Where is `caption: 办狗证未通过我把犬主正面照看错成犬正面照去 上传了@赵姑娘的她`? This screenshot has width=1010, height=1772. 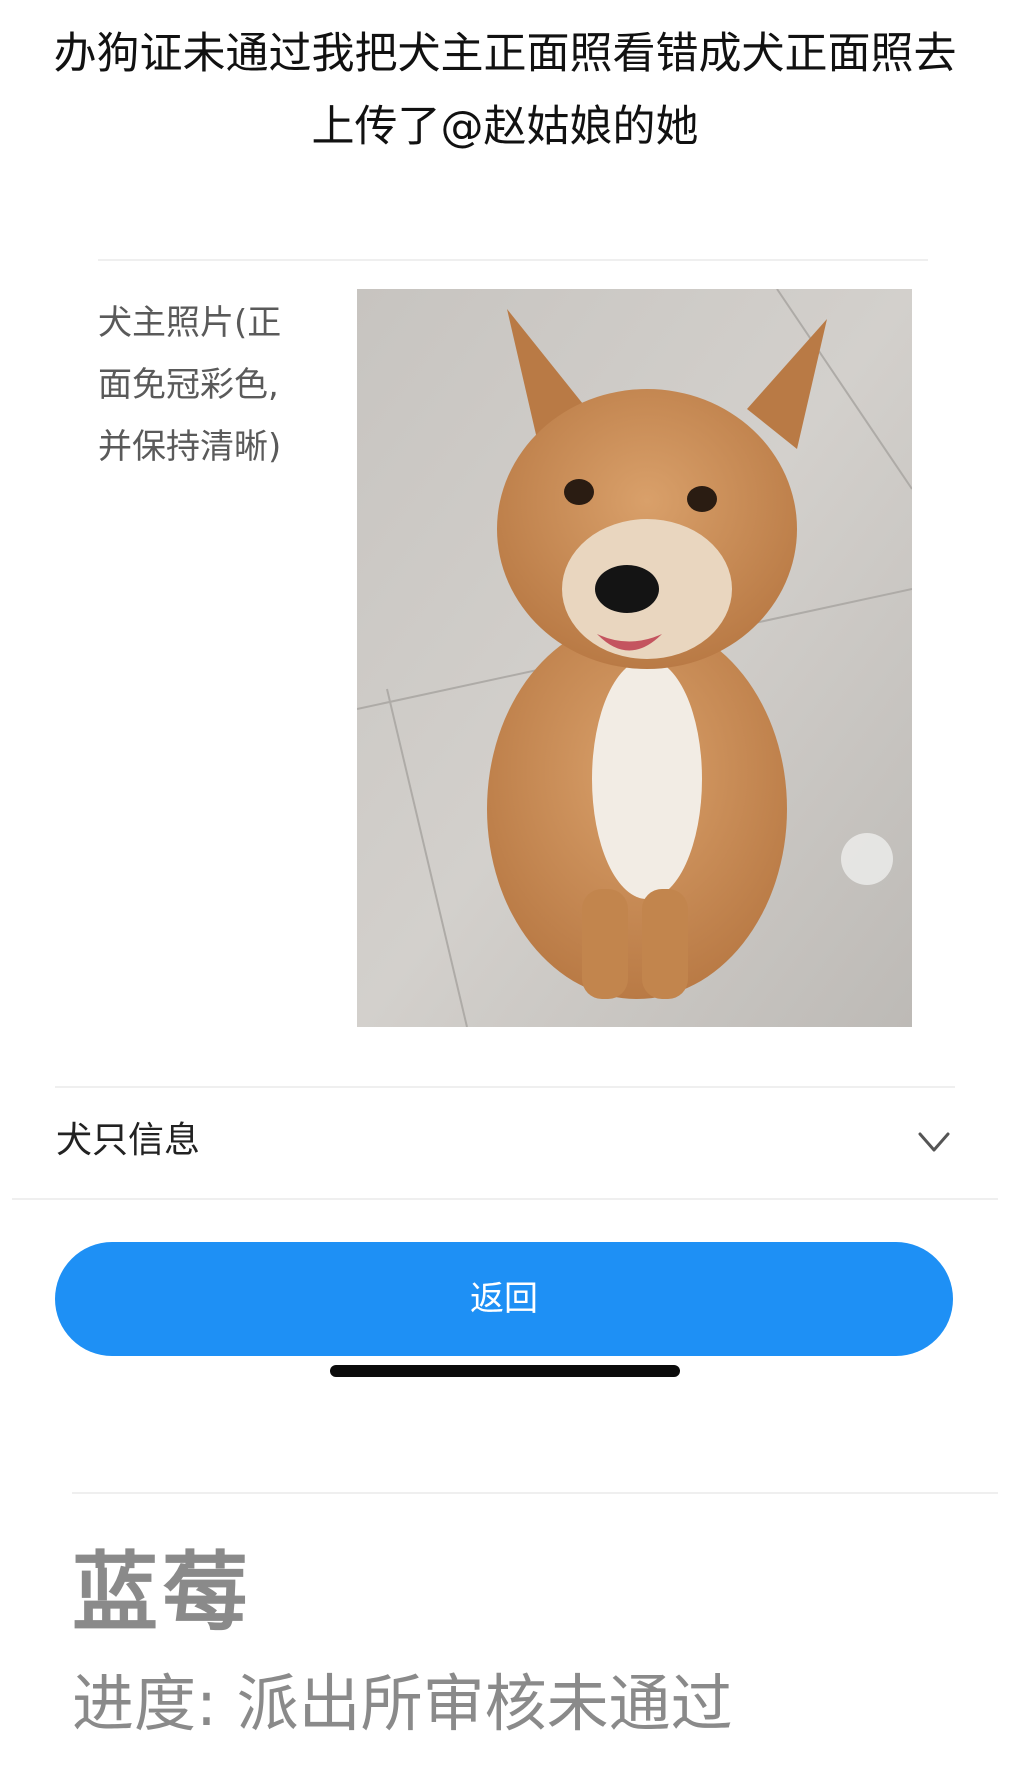
caption: 办狗证未通过我把犬主正面照看错成犬正面照去 上传了@赵姑娘的她 is located at coordinates (505, 91).